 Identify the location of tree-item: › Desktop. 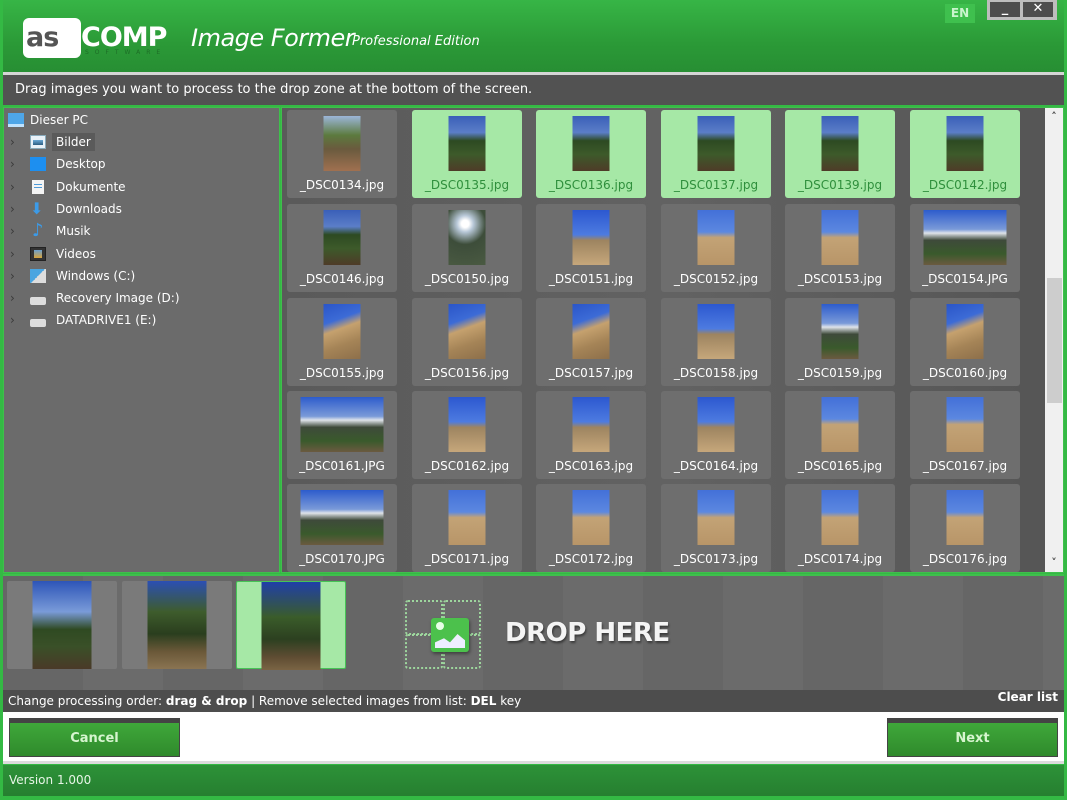
(60, 164).